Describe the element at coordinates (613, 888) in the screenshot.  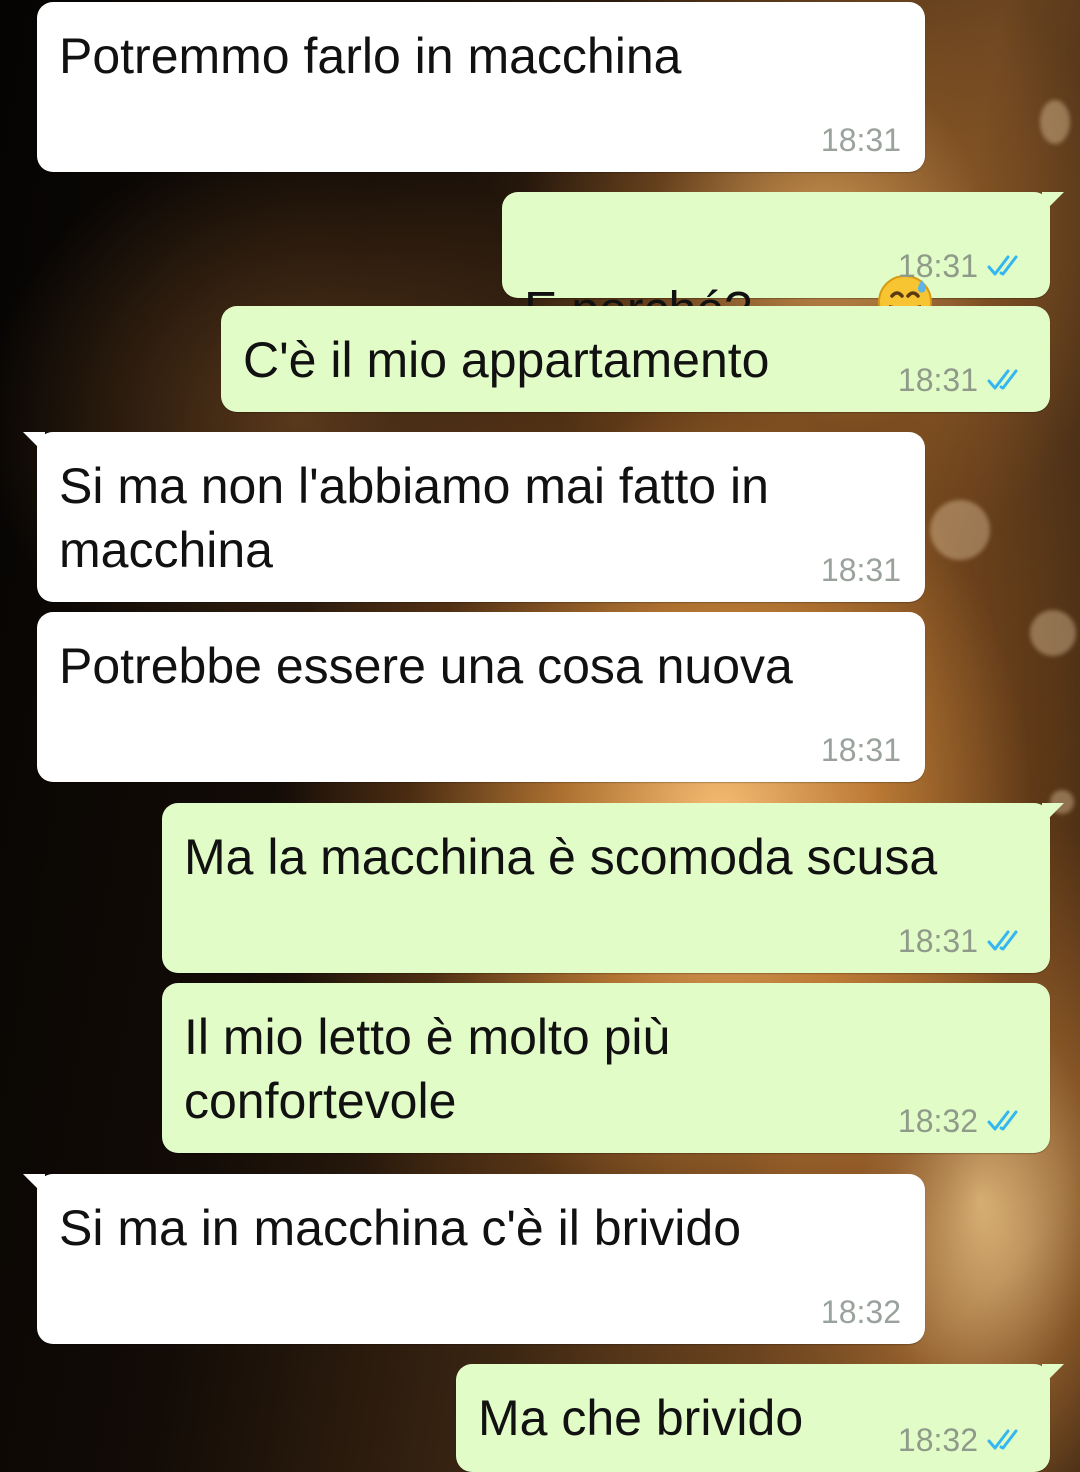
I see `message-bubble-outgoing: Ma la macchina è scomoda scusa 18:31` at that location.